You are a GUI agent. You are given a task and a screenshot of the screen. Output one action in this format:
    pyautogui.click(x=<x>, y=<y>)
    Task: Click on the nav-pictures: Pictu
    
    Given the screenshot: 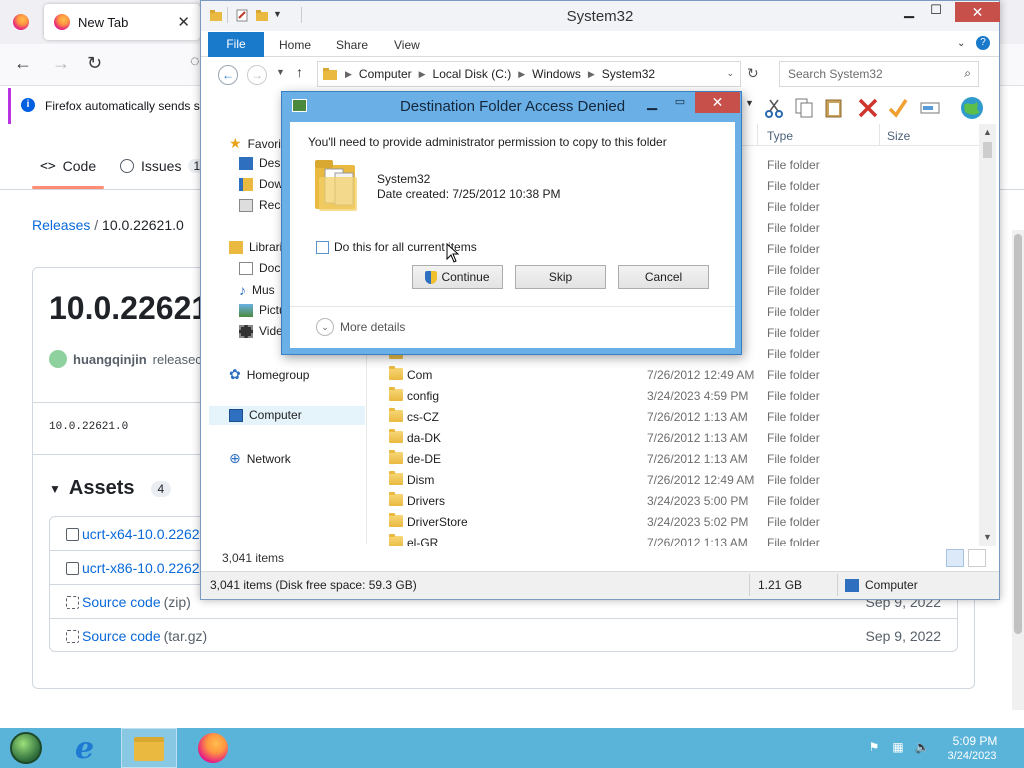 What is the action you would take?
    pyautogui.click(x=262, y=310)
    